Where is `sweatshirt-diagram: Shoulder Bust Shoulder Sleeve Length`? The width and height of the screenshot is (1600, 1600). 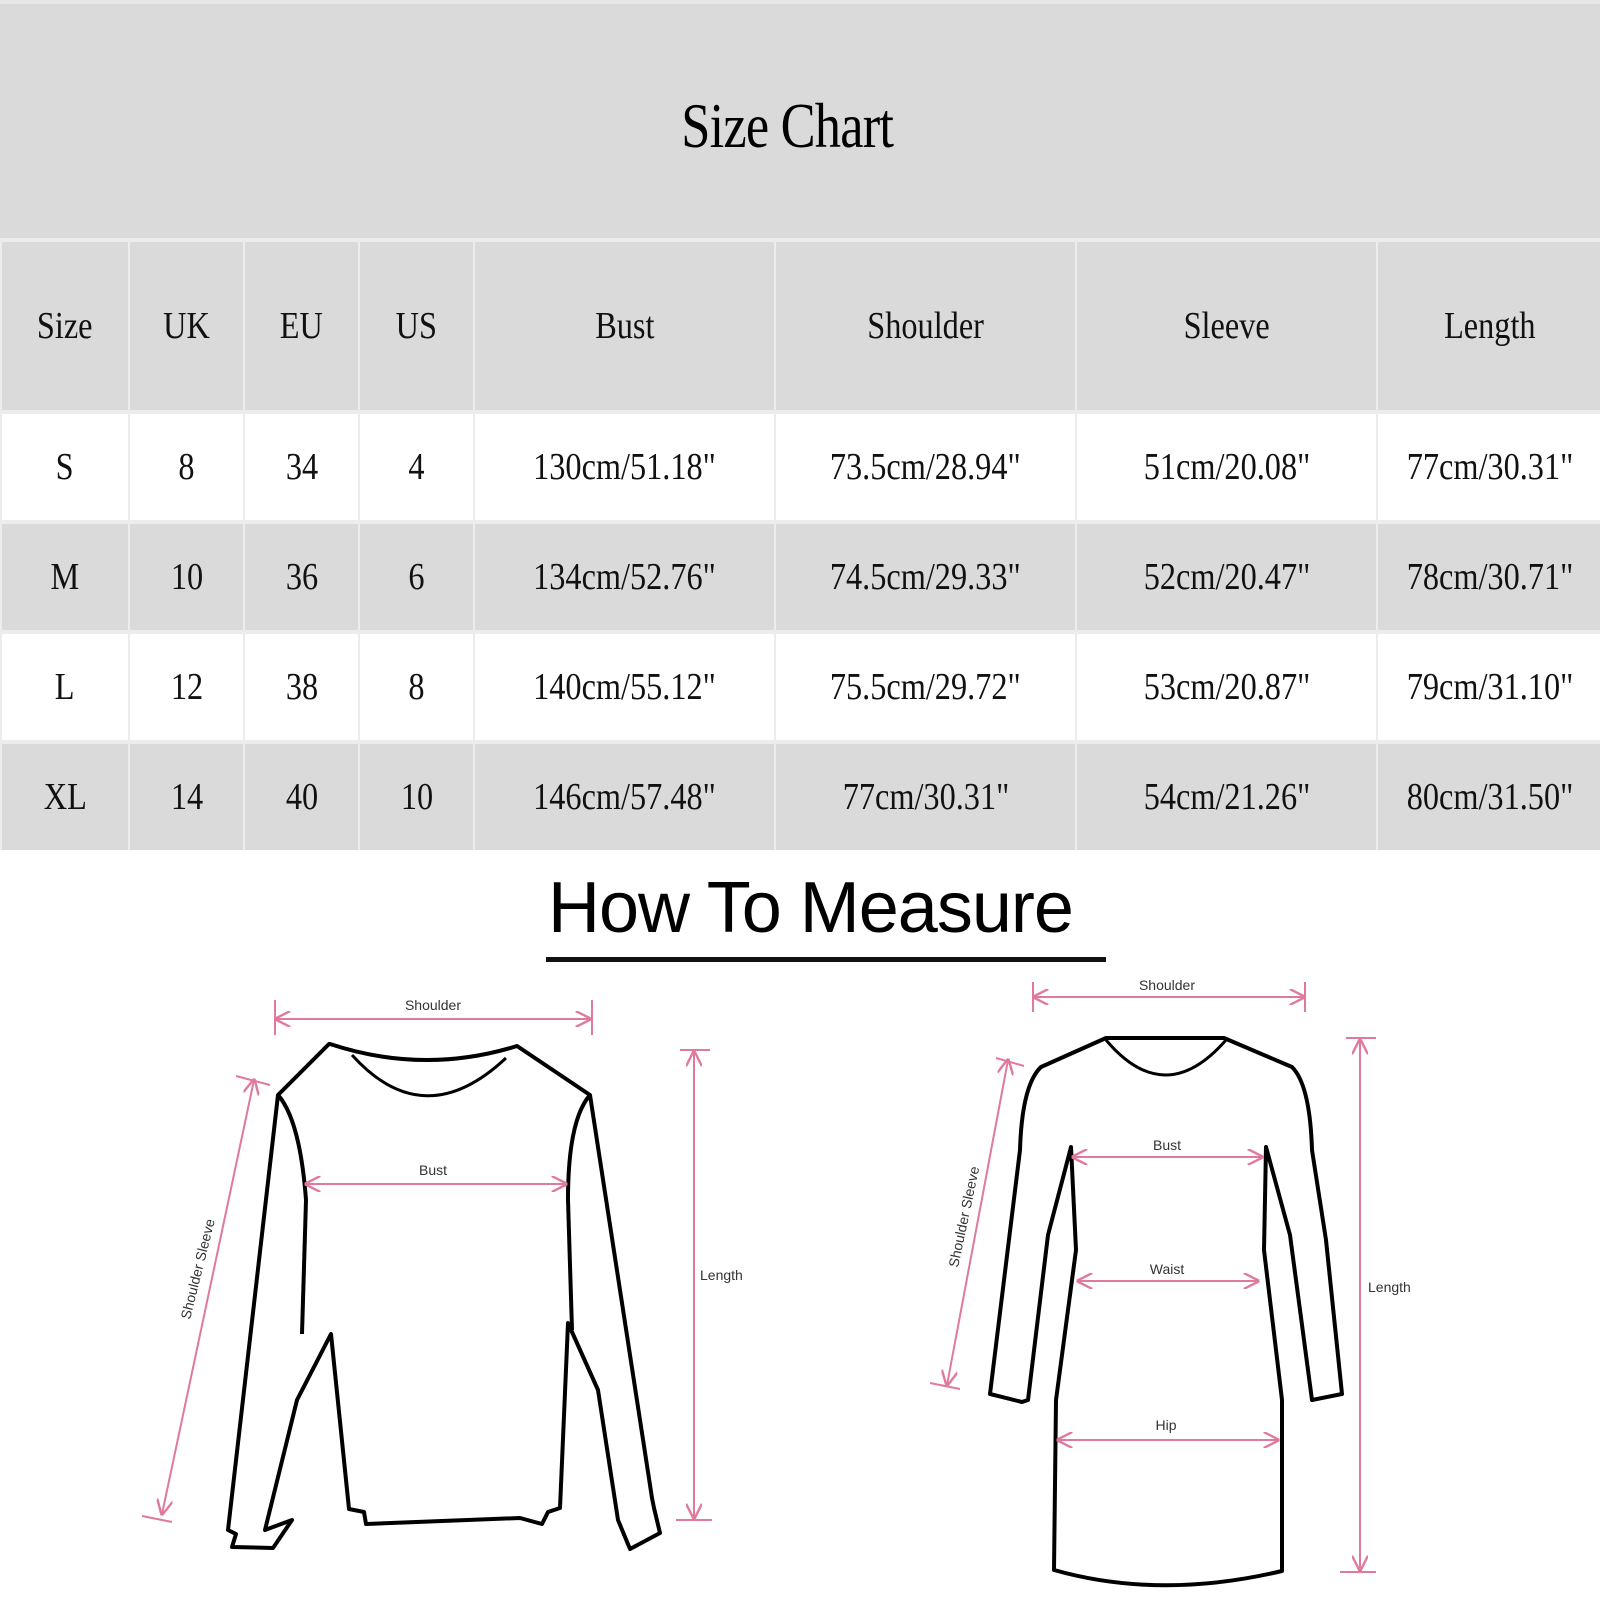 sweatshirt-diagram: Shoulder Bust Shoulder Sleeve Length is located at coordinates (442, 1274).